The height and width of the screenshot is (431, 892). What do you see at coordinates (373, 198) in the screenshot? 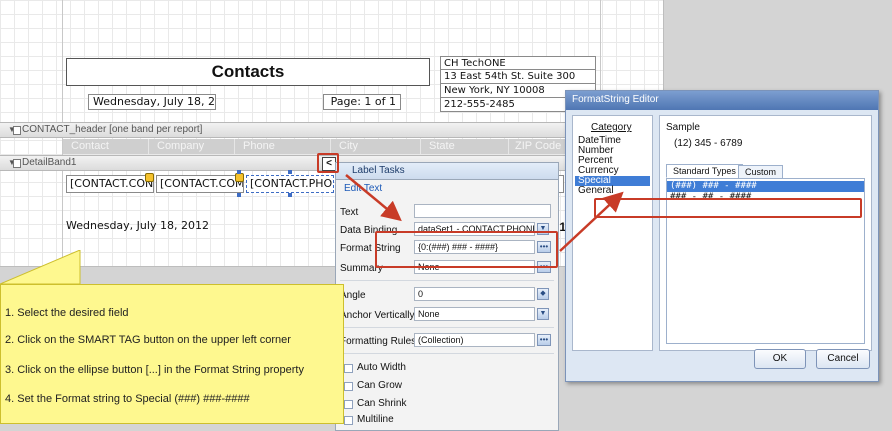
I see `arrow-to-format-string` at bounding box center [373, 198].